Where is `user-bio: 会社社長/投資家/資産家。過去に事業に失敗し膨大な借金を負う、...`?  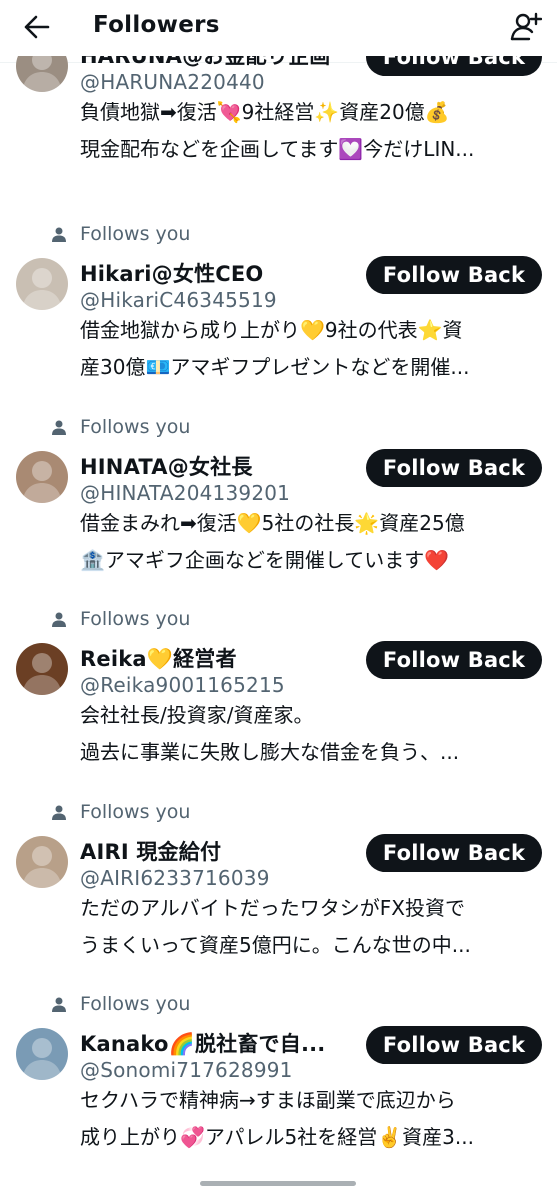
user-bio: 会社社長/投資家/資産家。過去に事業に失敗し膨大な借金を負う、... is located at coordinates (308, 734).